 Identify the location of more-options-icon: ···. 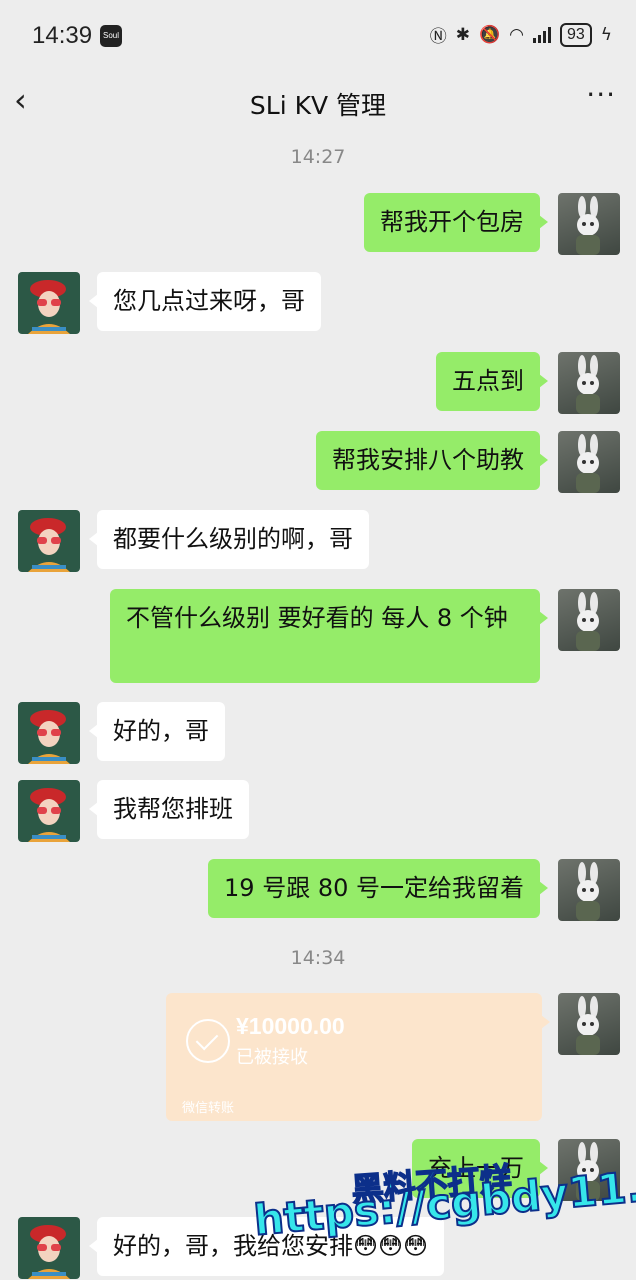
(601, 94).